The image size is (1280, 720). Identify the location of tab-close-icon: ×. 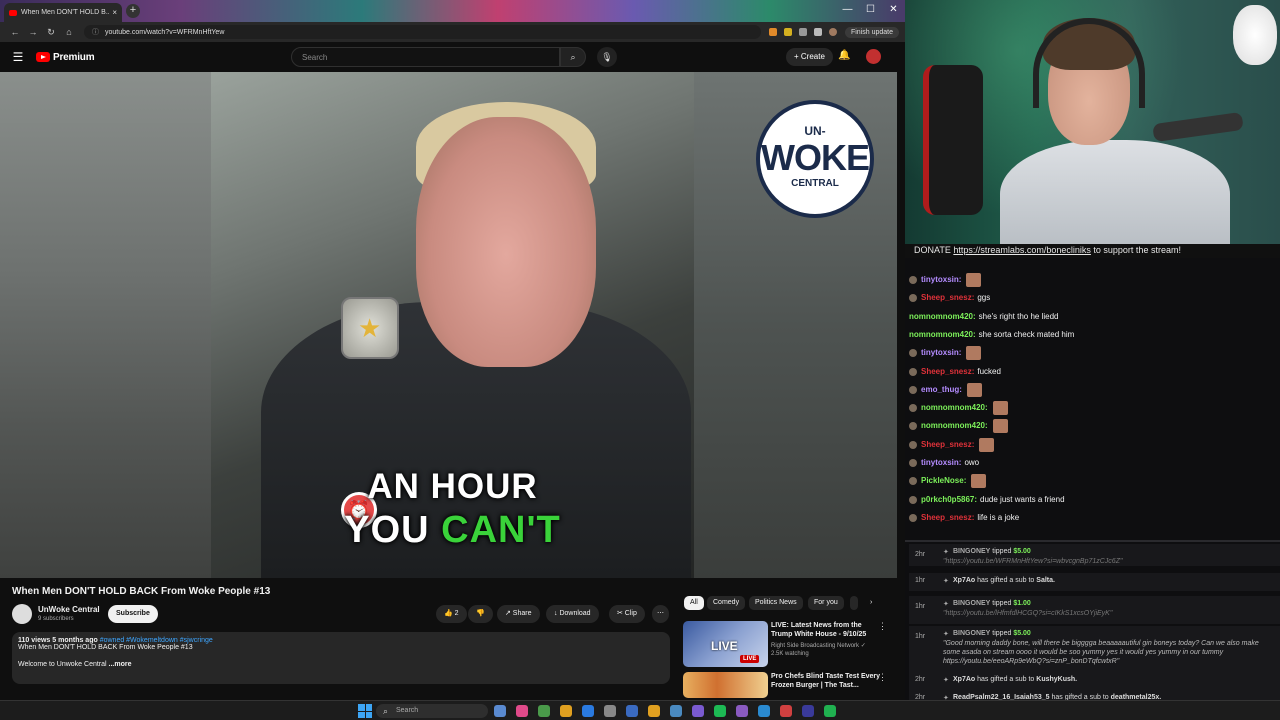
(114, 12).